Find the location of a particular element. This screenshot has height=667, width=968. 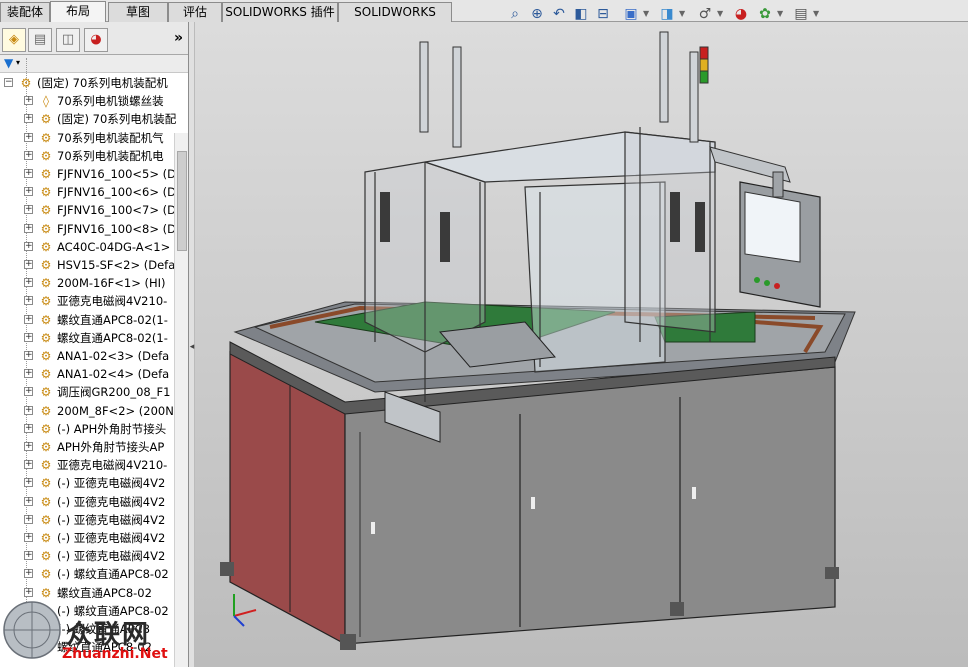

tree-item: + ◊ 70系列电机锁螺丝装 is located at coordinates (87, 101).